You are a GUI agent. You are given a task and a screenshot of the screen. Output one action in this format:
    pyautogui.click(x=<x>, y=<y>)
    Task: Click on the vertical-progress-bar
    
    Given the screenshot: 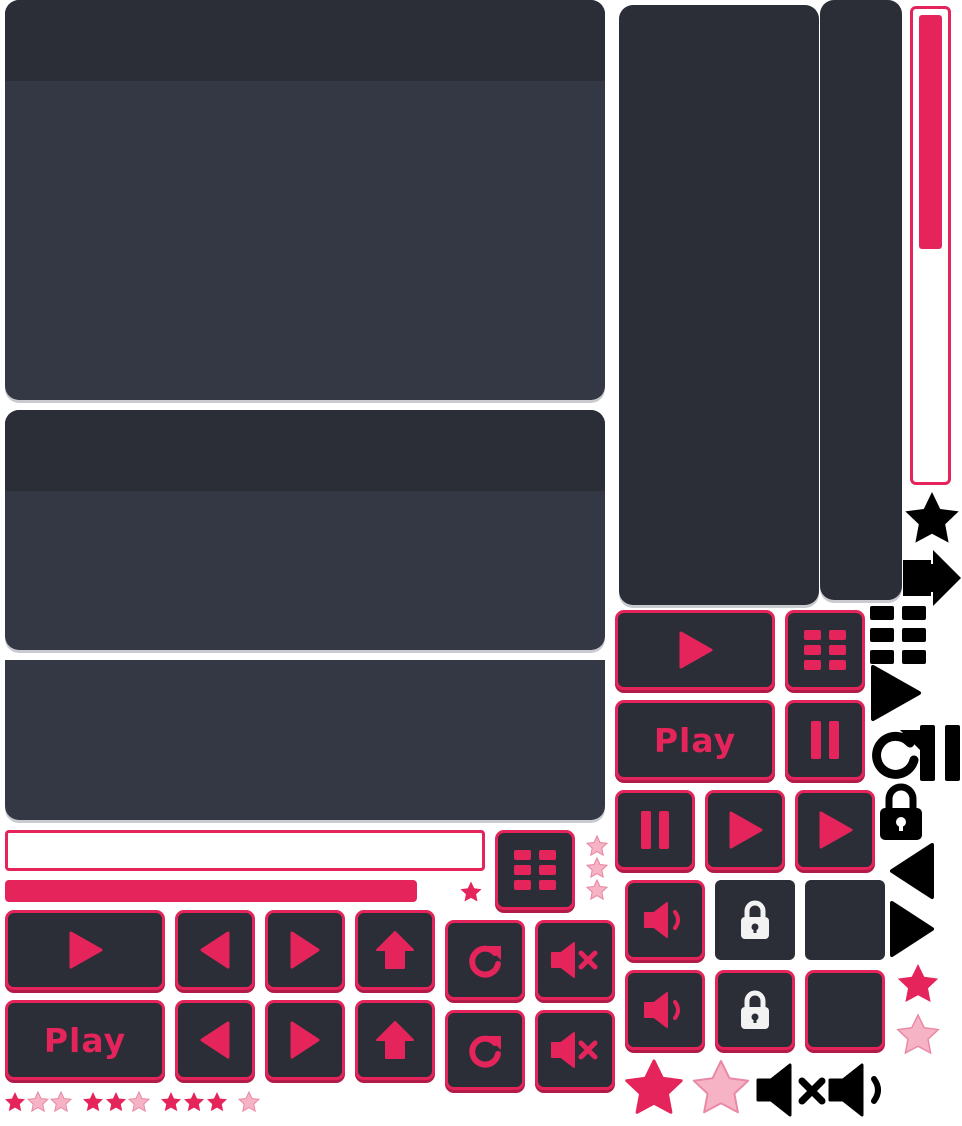 What is the action you would take?
    pyautogui.click(x=930, y=245)
    